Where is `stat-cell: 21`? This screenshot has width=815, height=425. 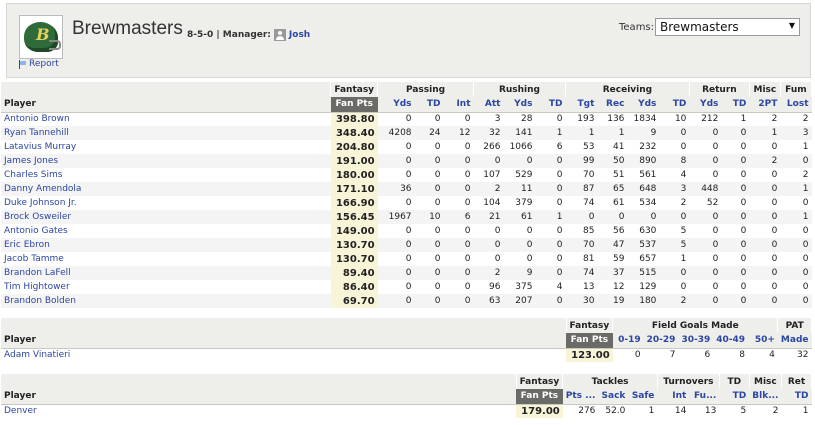 stat-cell: 21 is located at coordinates (488, 217).